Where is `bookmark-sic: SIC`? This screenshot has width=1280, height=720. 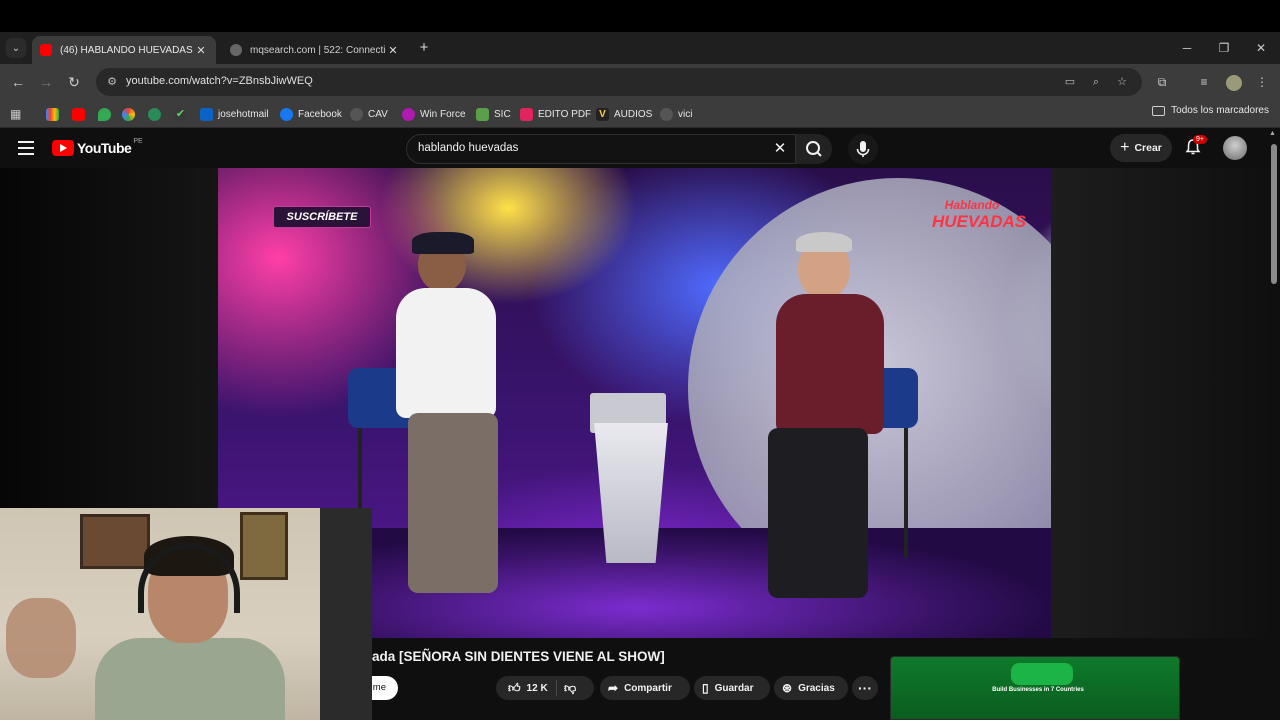
bookmark-sic: SIC is located at coordinates (493, 114).